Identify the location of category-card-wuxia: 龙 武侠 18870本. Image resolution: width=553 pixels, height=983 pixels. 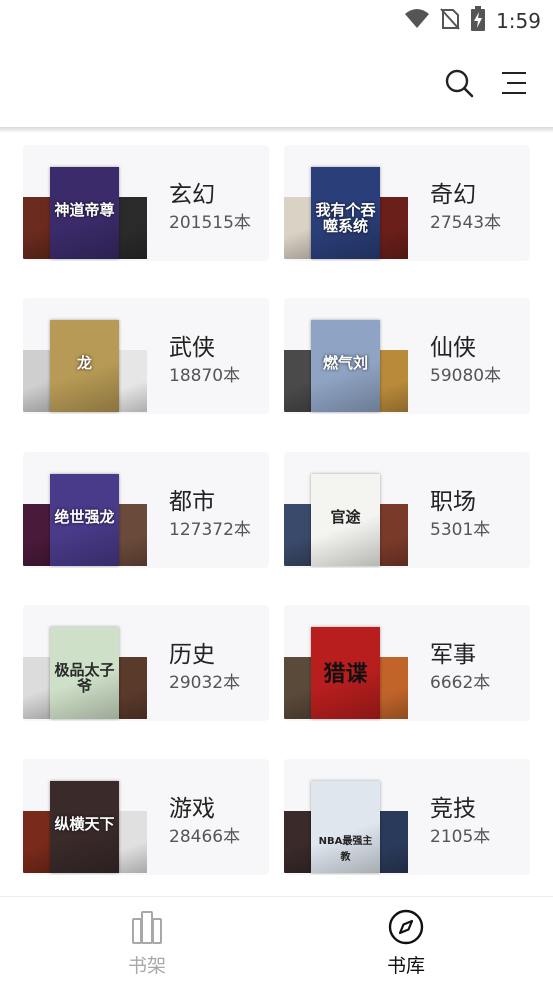
(146, 356).